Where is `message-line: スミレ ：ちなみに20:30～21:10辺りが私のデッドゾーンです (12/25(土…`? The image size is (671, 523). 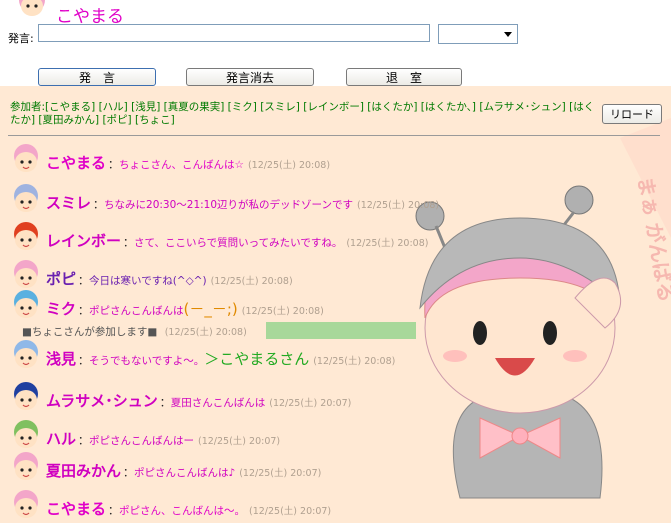
message-line: スミレ ：ちなみに20:30～21:10辺りが私のデッドゾーンです (12/25(土… is located at coordinates (242, 202).